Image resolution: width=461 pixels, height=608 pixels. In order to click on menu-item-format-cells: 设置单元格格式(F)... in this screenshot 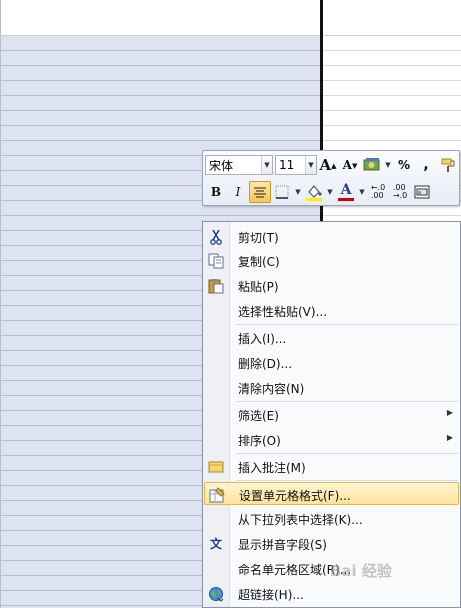, I will do `click(331, 493)`.